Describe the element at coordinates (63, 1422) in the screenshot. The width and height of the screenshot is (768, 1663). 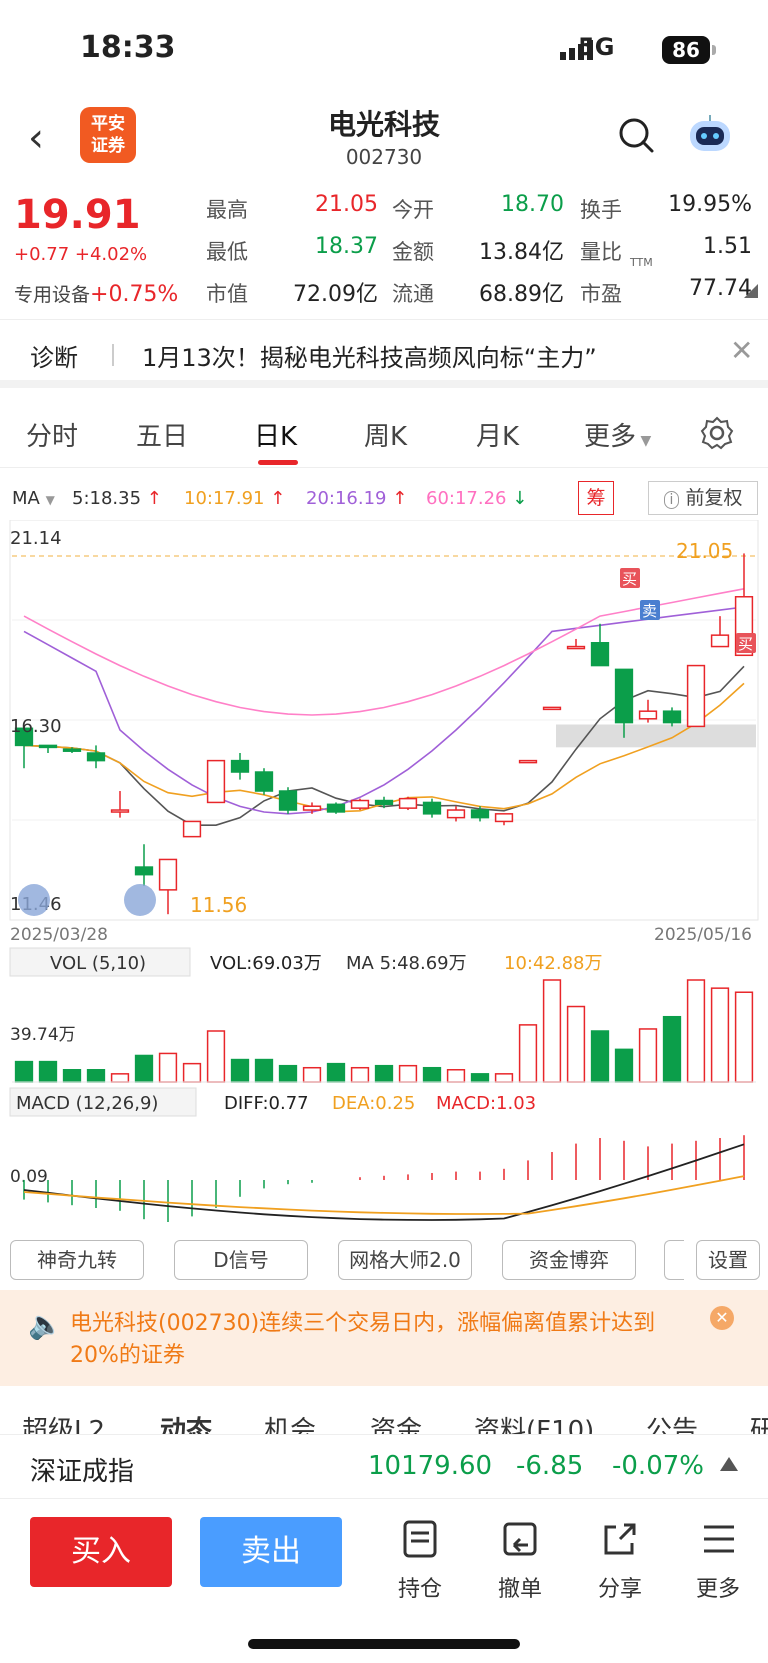
I see `subtab-l2: 超级L2` at that location.